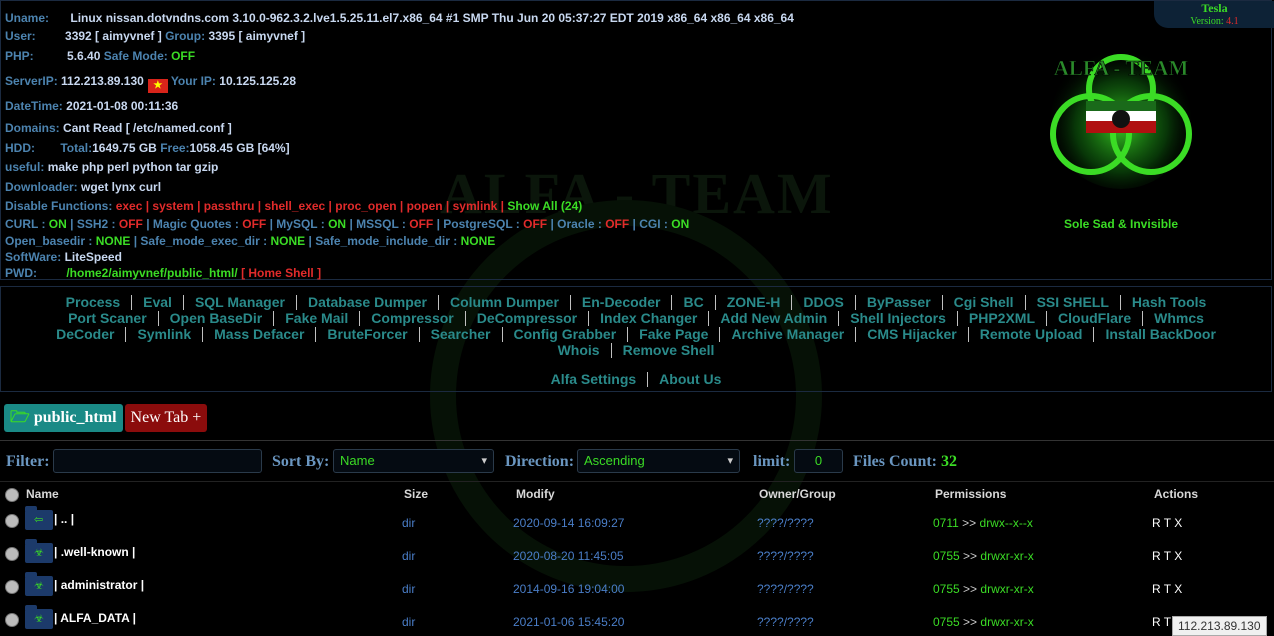  I want to click on menu-item-alfa-settings: Alfa Settings, so click(594, 379).